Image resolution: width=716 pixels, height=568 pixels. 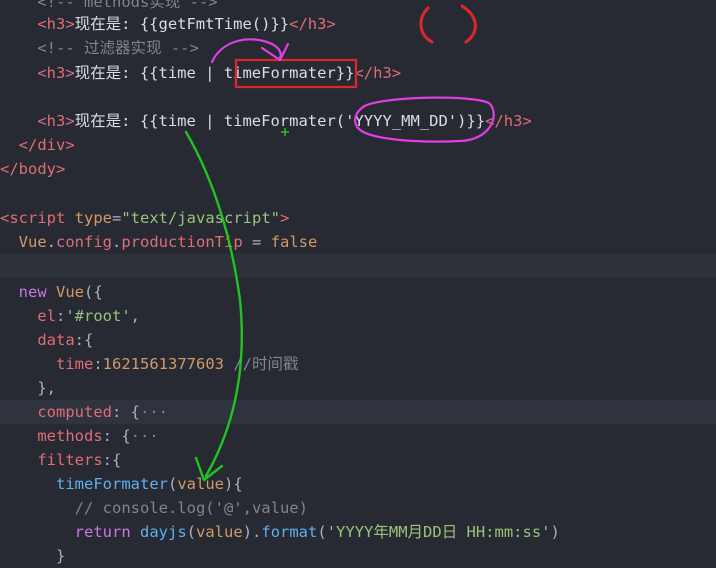 What do you see at coordinates (33, 218) in the screenshot?
I see `script-open-tag: <script` at bounding box center [33, 218].